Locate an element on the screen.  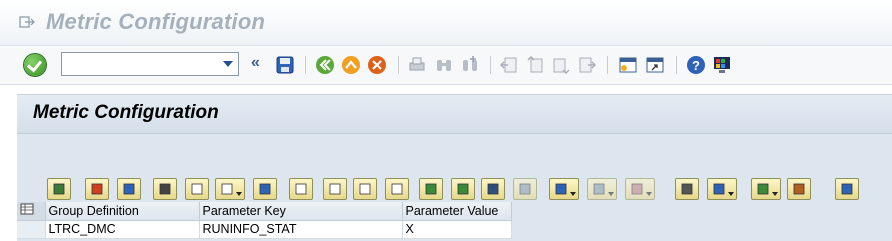
layout-button is located at coordinates (799, 189).